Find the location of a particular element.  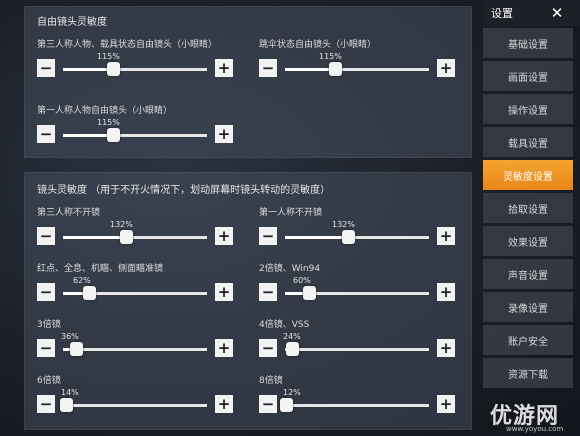

menu-item-effects: 效果设置 is located at coordinates (528, 241).